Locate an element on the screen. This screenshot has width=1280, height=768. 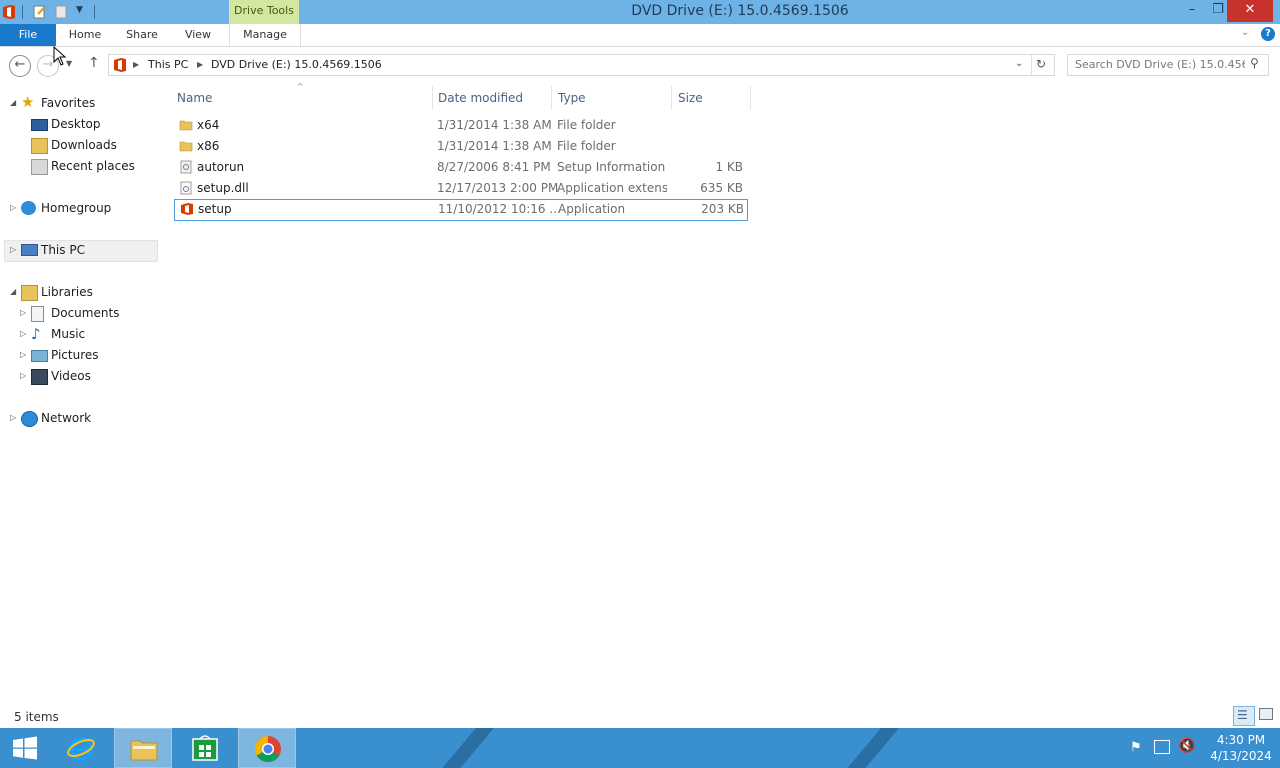
taskbar-clock: 4:30 PM 4/13/2024 is located at coordinates (1241, 748).